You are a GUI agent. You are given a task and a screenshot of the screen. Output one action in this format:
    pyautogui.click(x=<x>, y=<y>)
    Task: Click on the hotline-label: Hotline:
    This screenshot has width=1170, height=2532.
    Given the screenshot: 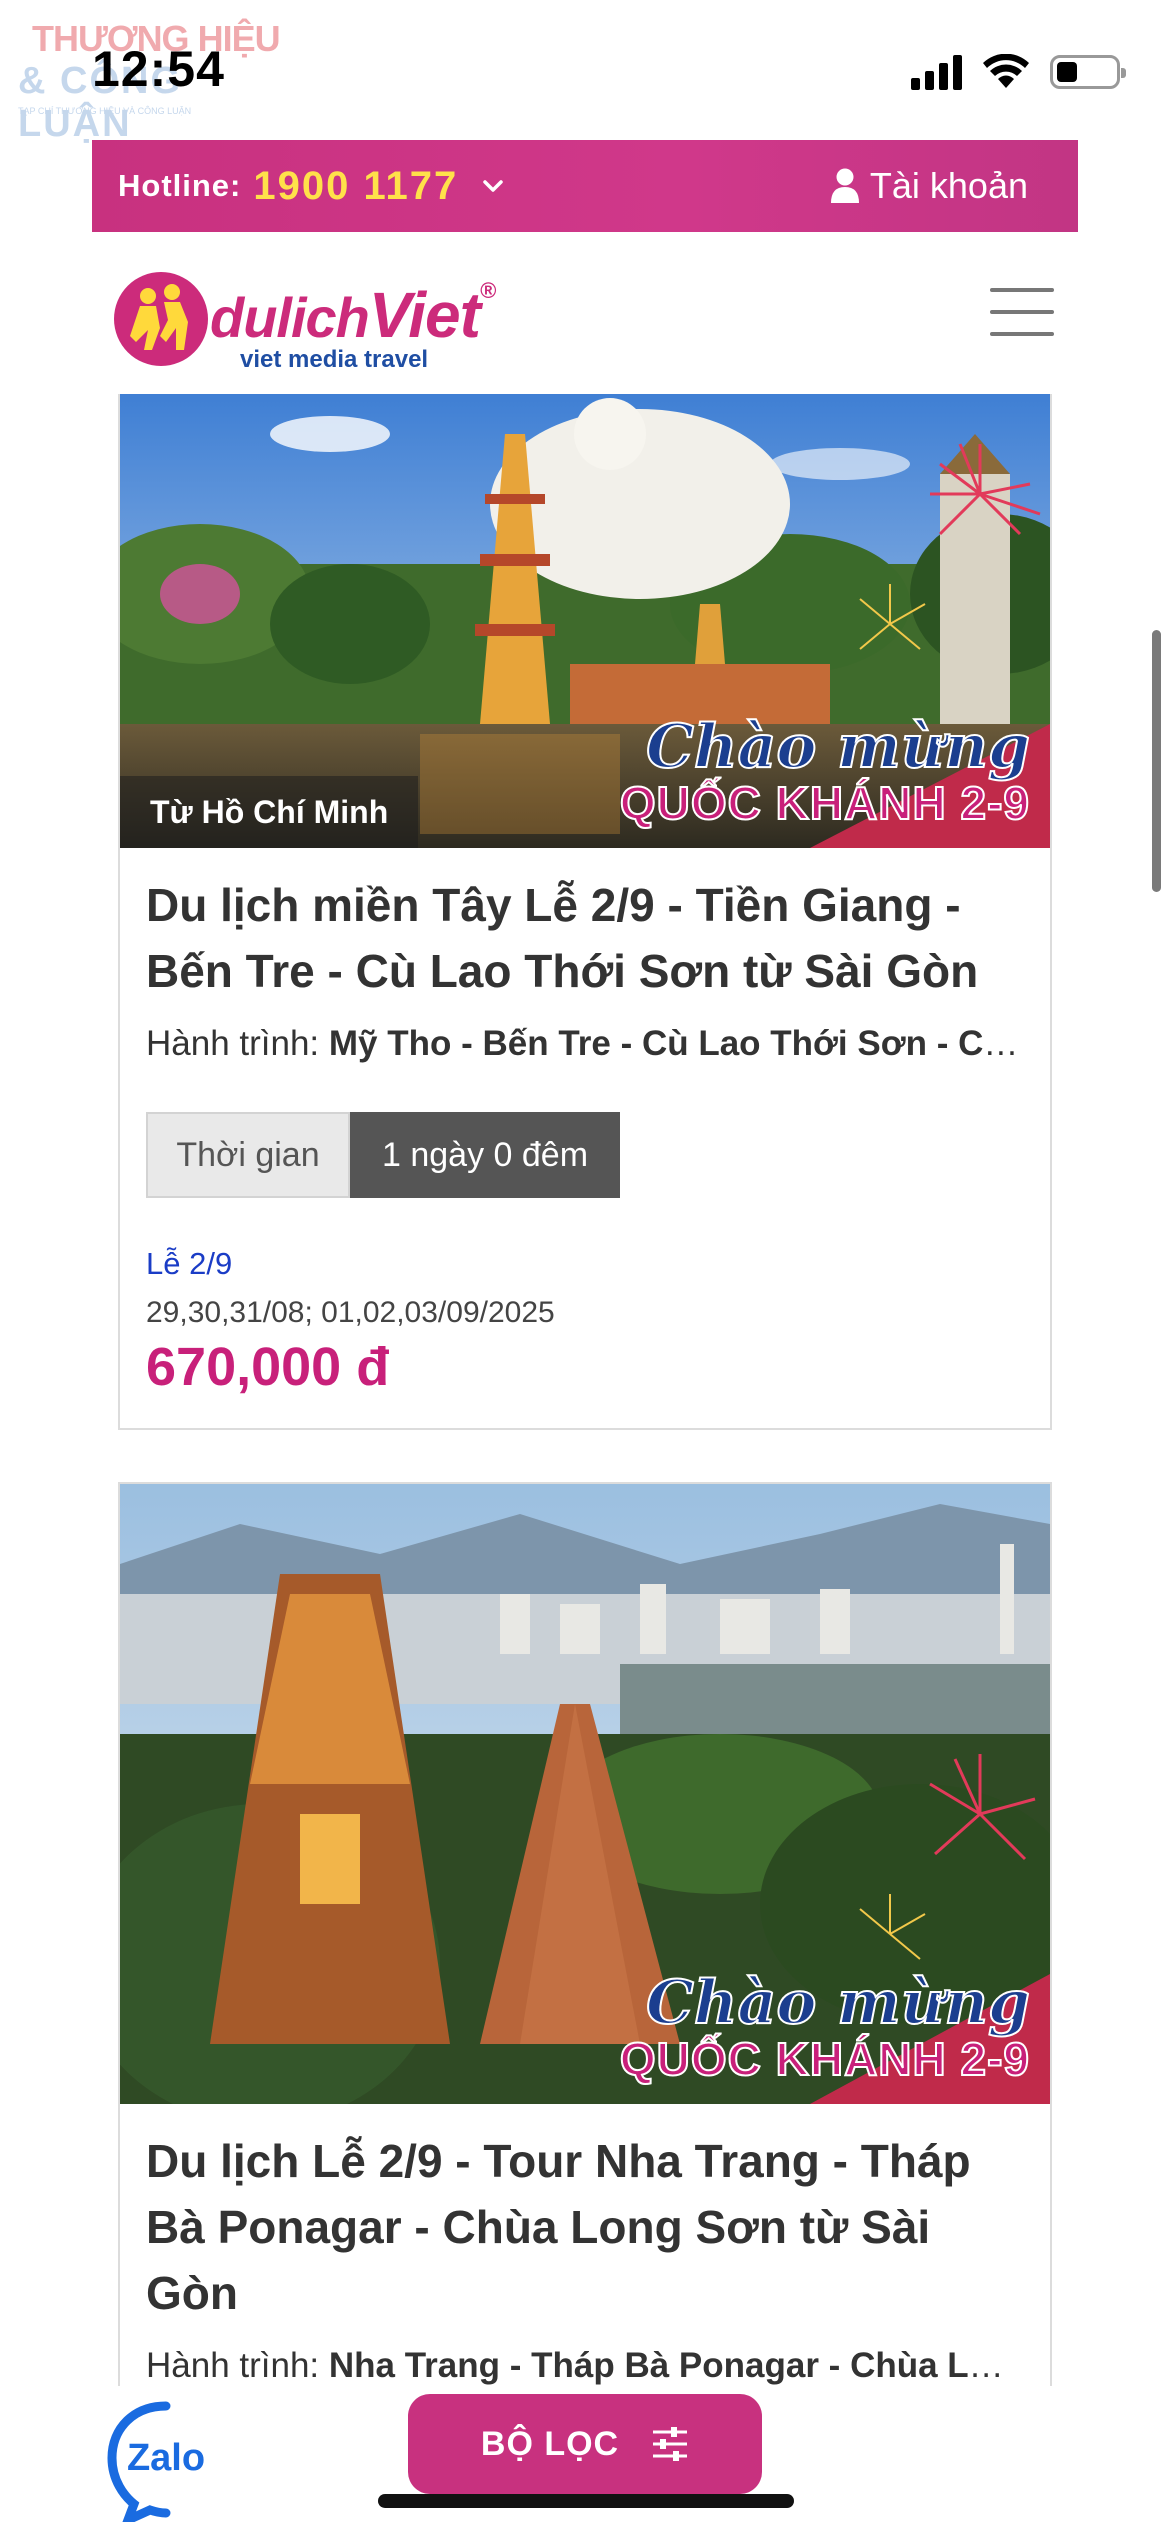 What is the action you would take?
    pyautogui.click(x=180, y=185)
    